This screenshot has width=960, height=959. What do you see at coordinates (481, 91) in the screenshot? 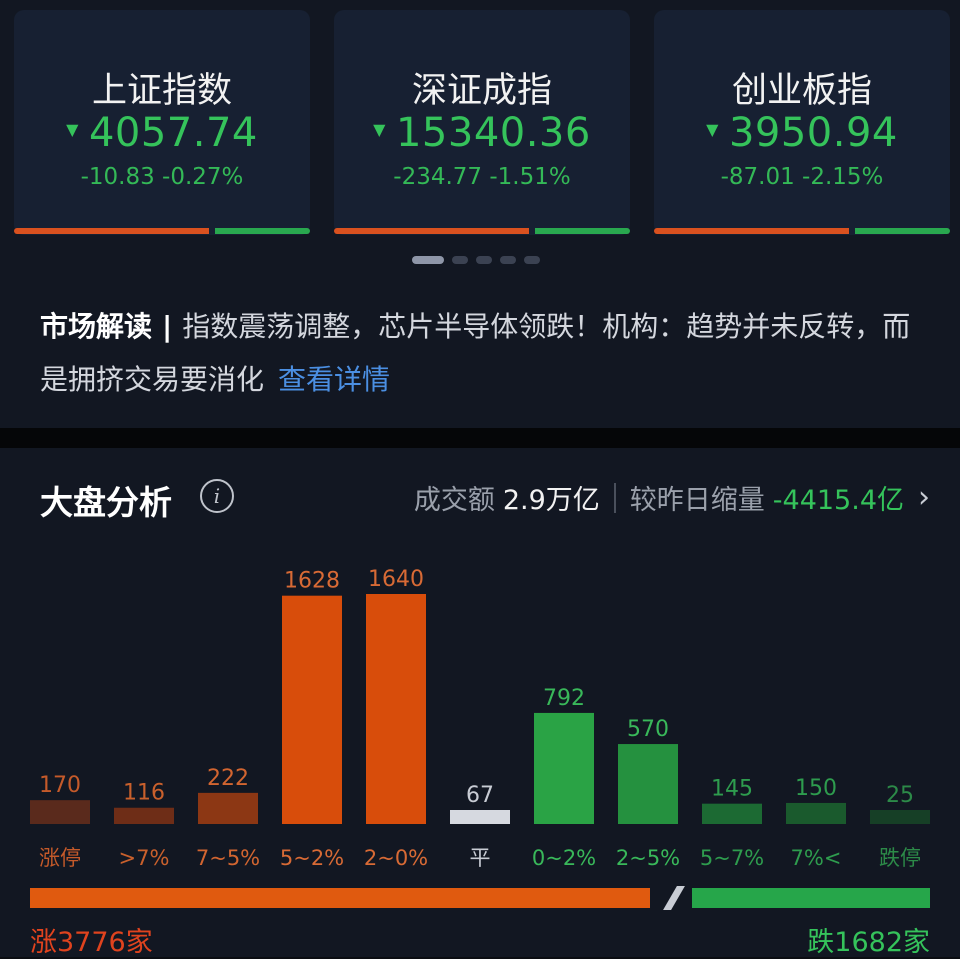
I see `index-name: 深证成指` at bounding box center [481, 91].